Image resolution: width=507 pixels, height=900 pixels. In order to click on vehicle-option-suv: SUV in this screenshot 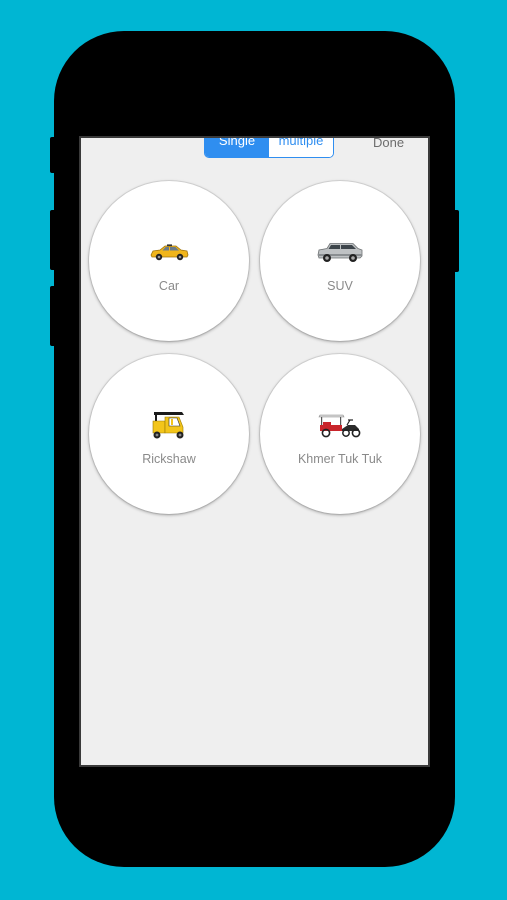, I will do `click(340, 261)`.